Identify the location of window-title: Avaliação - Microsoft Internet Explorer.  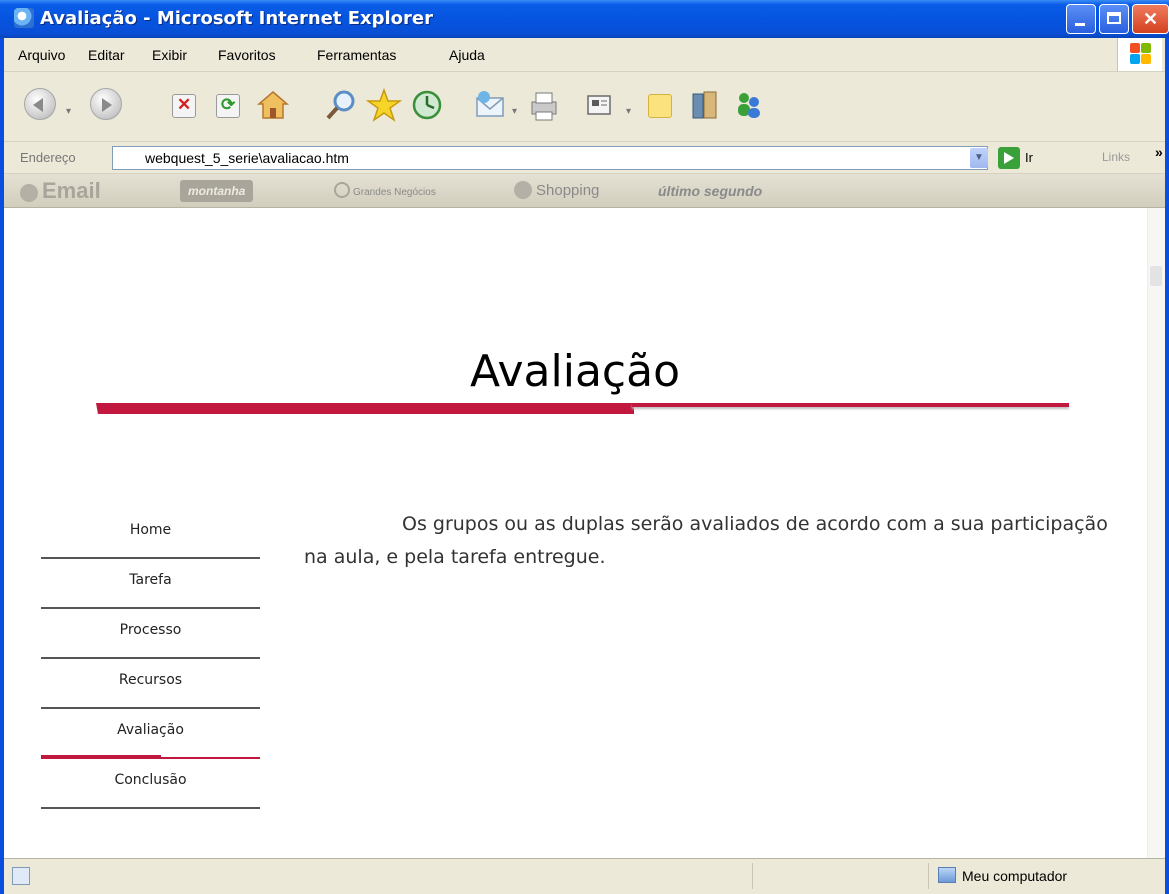
(237, 18).